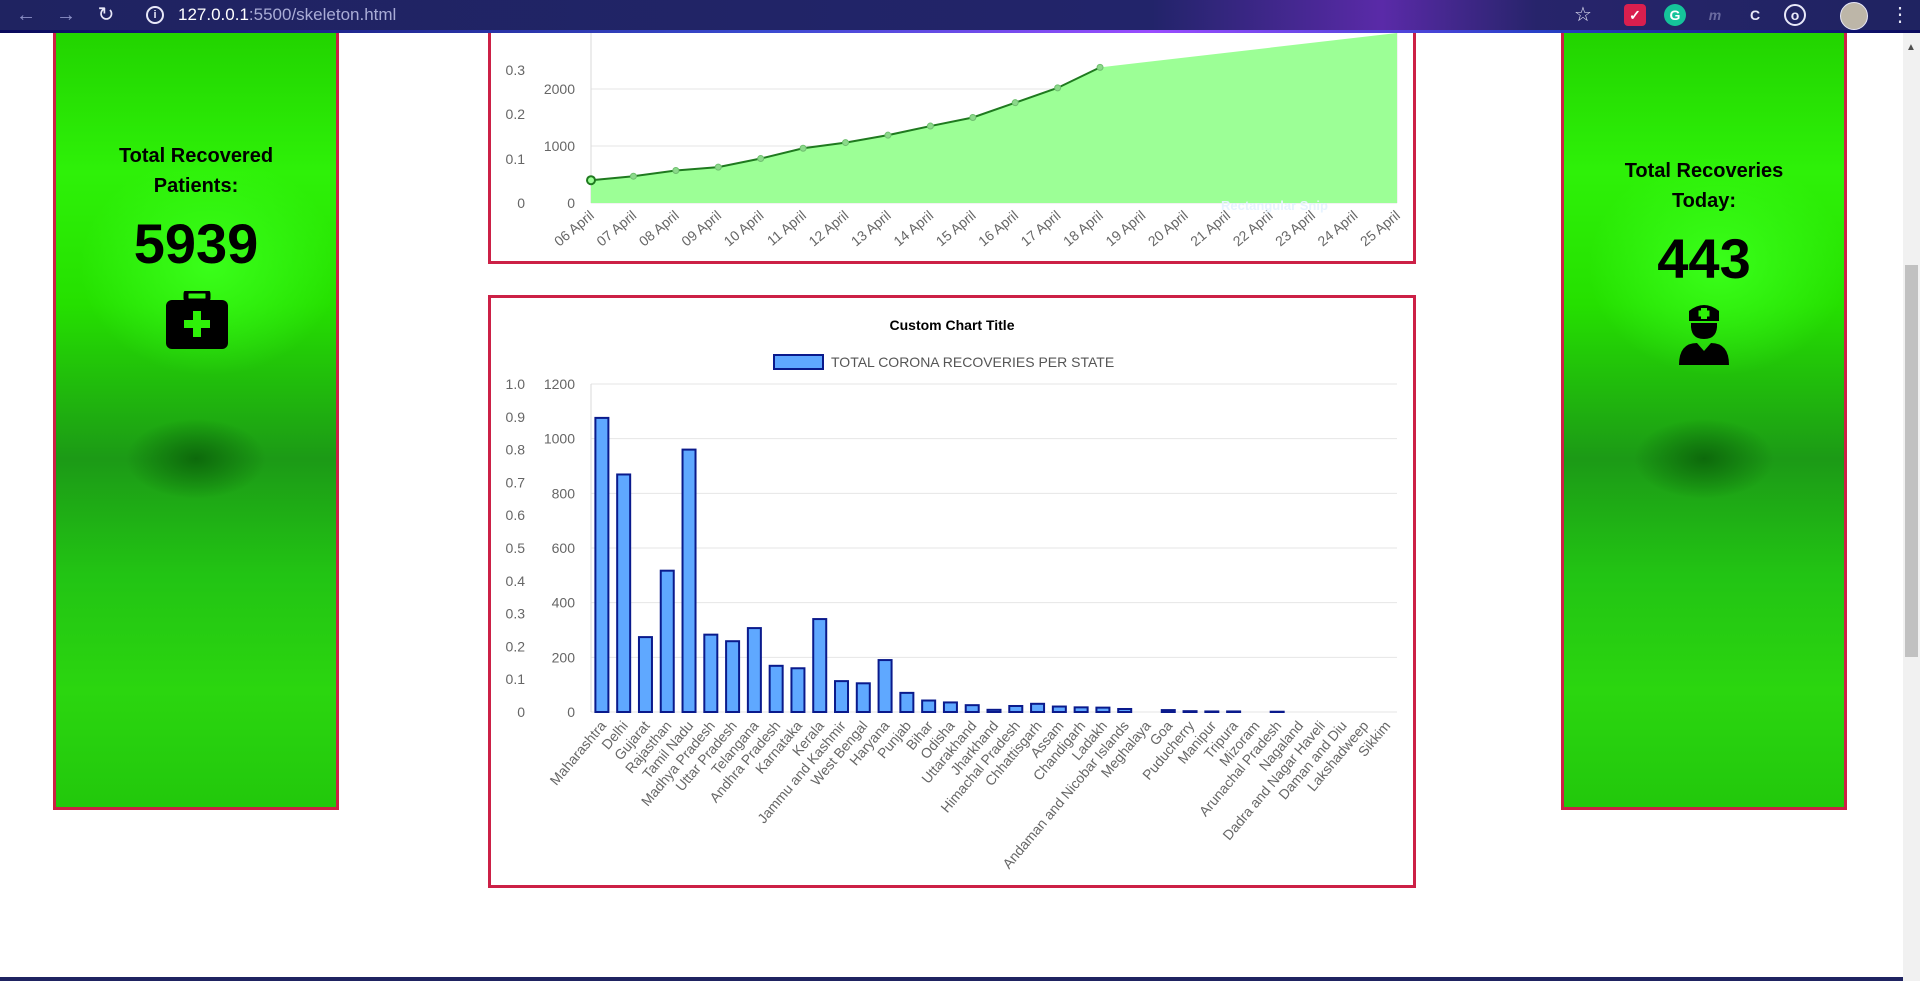 The image size is (1920, 981). Describe the element at coordinates (516, 515) in the screenshot. I see `y2-tick-label: 0.6` at that location.